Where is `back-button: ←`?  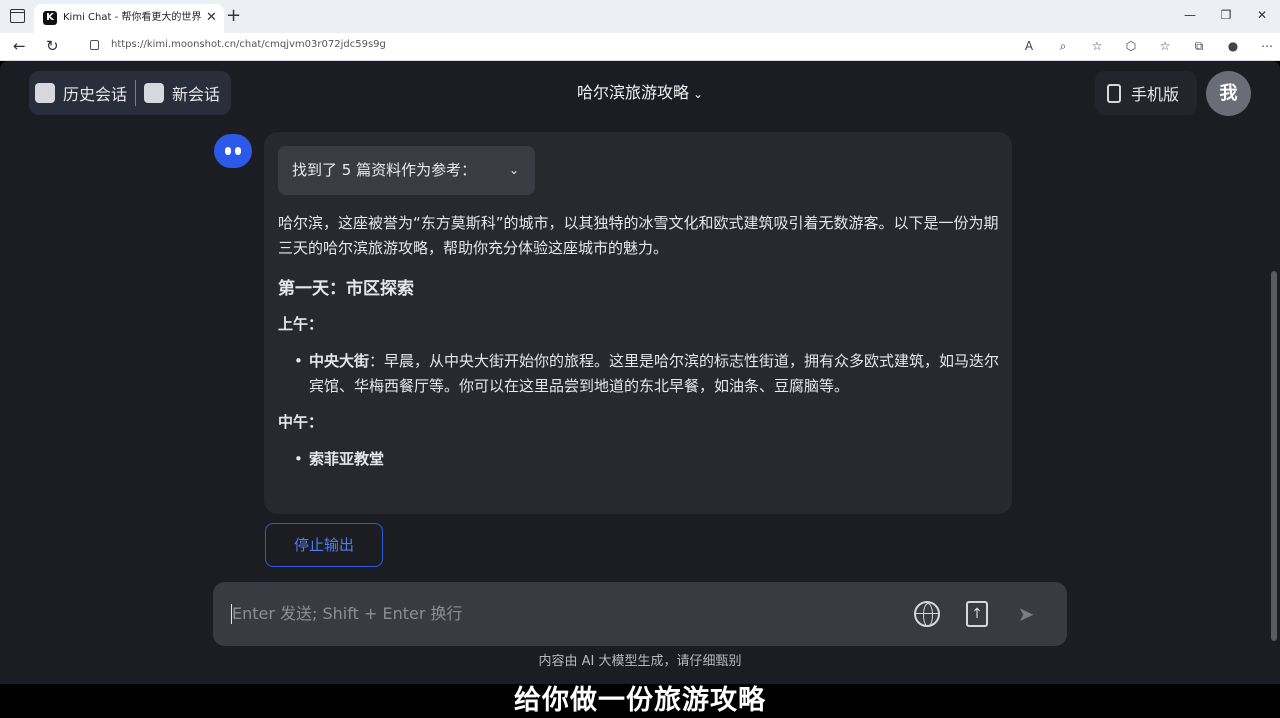
back-button: ← is located at coordinates (19, 46).